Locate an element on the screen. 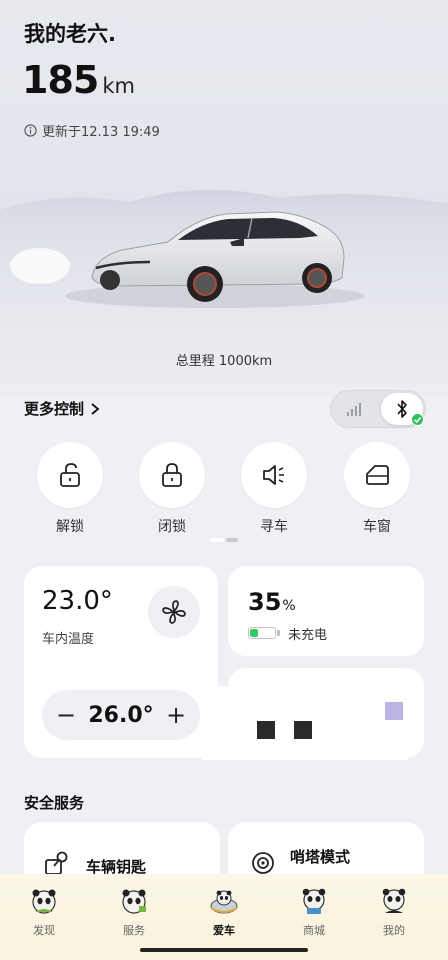  sentry-icon is located at coordinates (263, 863).